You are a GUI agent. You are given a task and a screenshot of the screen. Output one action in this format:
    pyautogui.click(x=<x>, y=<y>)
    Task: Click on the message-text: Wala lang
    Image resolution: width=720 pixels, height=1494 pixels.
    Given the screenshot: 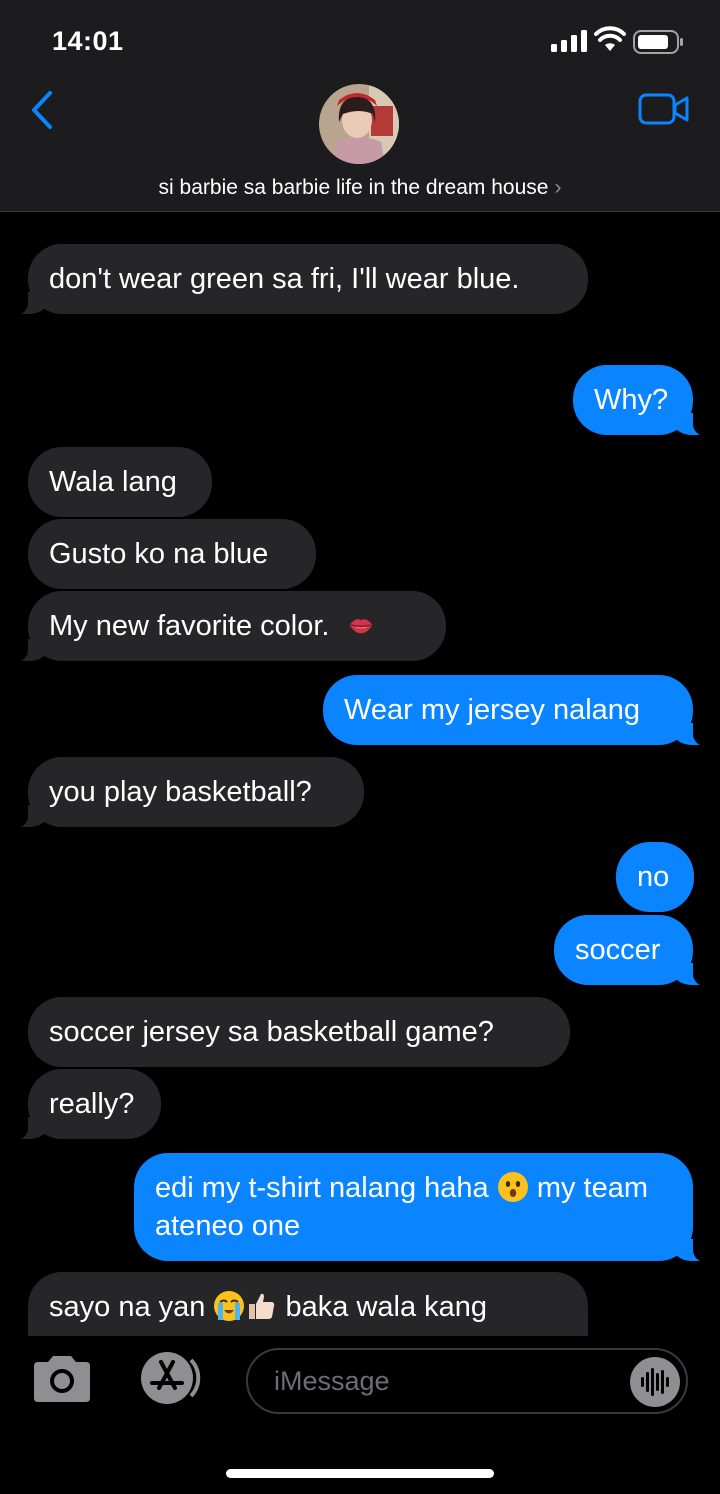 What is the action you would take?
    pyautogui.click(x=113, y=482)
    